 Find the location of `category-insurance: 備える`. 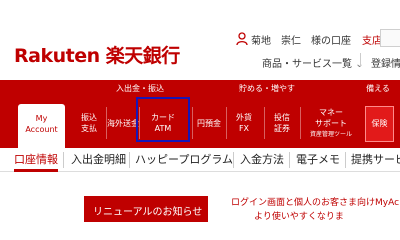

category-insurance: 備える is located at coordinates (378, 88).